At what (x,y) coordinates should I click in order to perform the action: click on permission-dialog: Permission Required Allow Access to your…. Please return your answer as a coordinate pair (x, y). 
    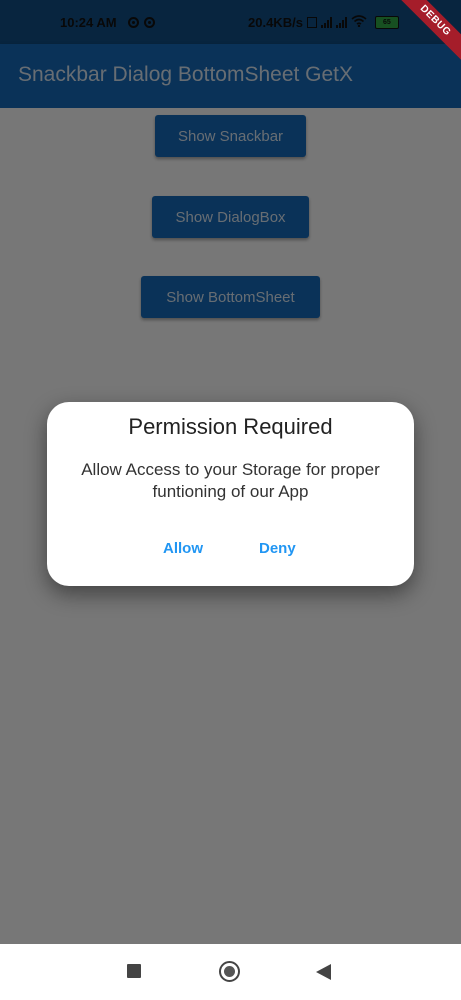
    Looking at the image, I should click on (230, 494).